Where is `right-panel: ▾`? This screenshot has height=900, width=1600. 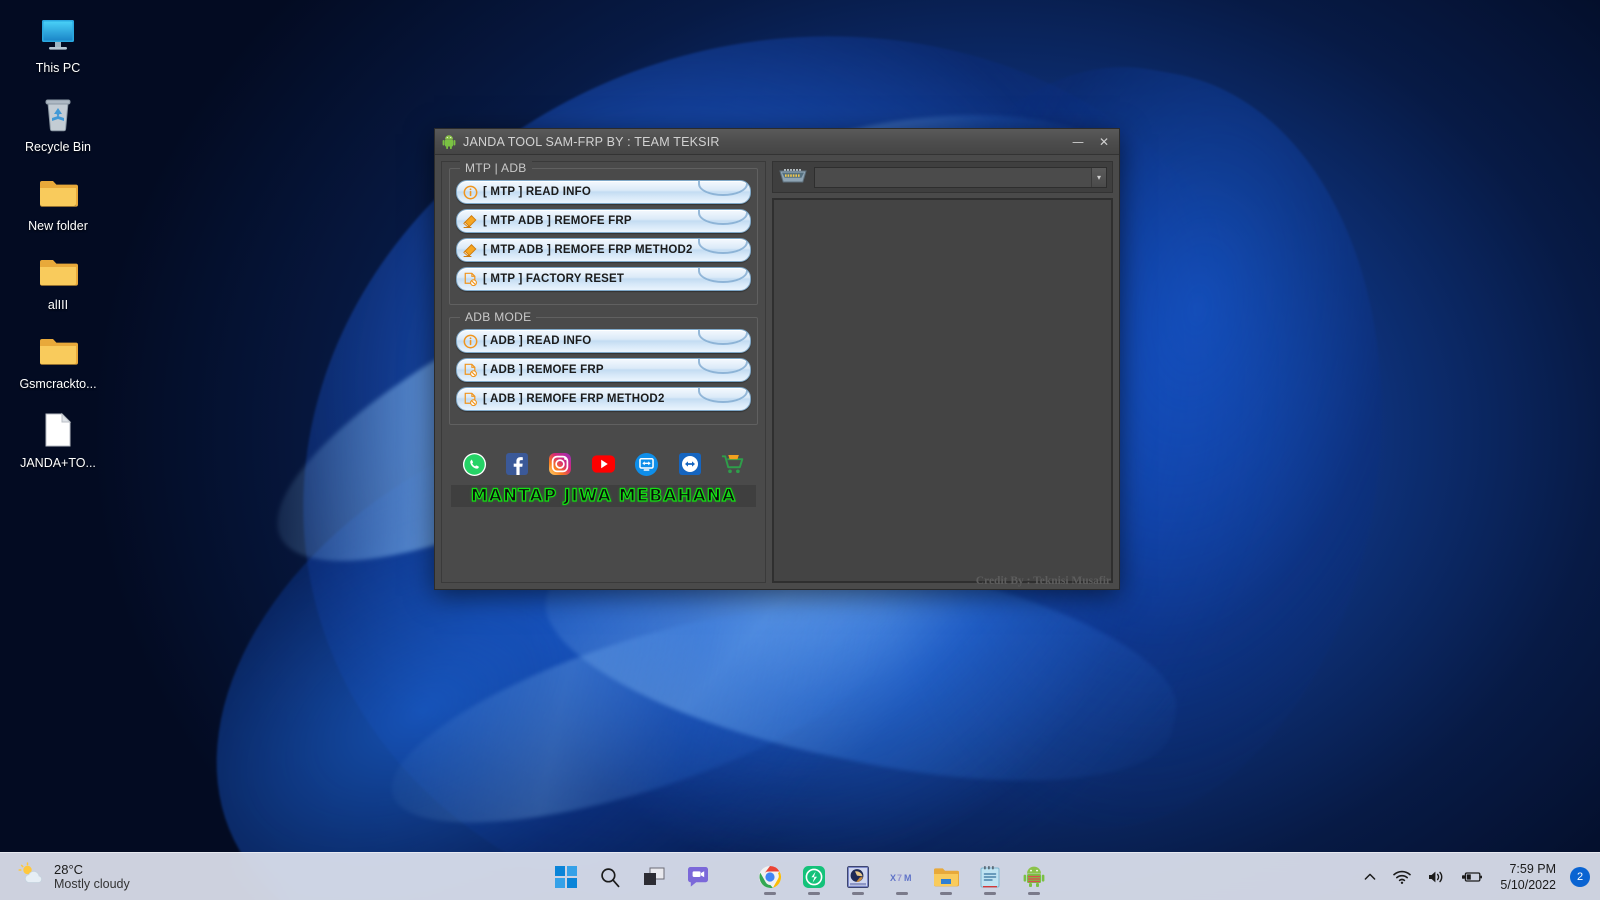 right-panel: ▾ is located at coordinates (942, 372).